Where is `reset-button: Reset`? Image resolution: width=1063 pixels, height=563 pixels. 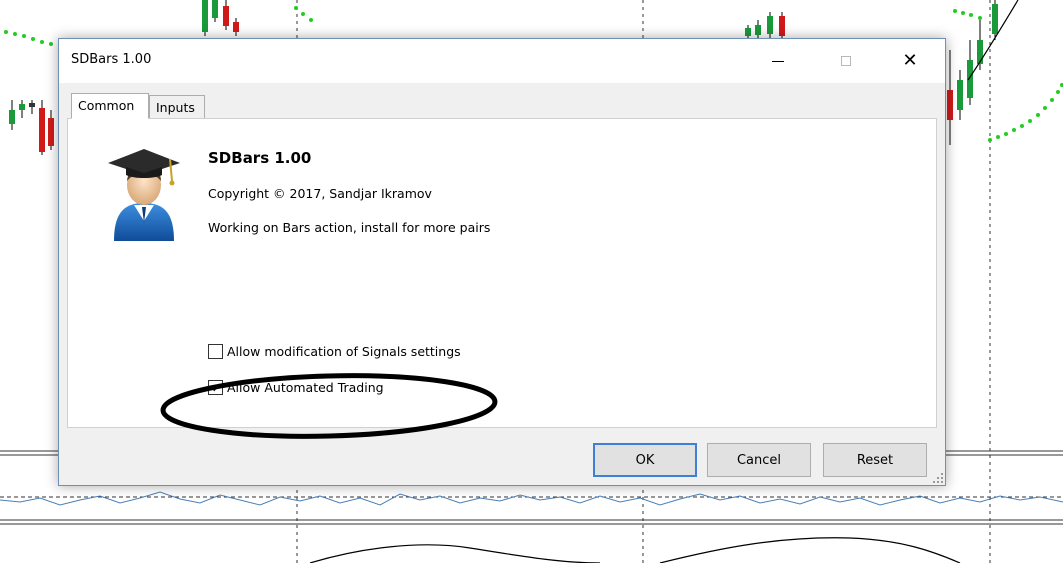
reset-button: Reset is located at coordinates (875, 460).